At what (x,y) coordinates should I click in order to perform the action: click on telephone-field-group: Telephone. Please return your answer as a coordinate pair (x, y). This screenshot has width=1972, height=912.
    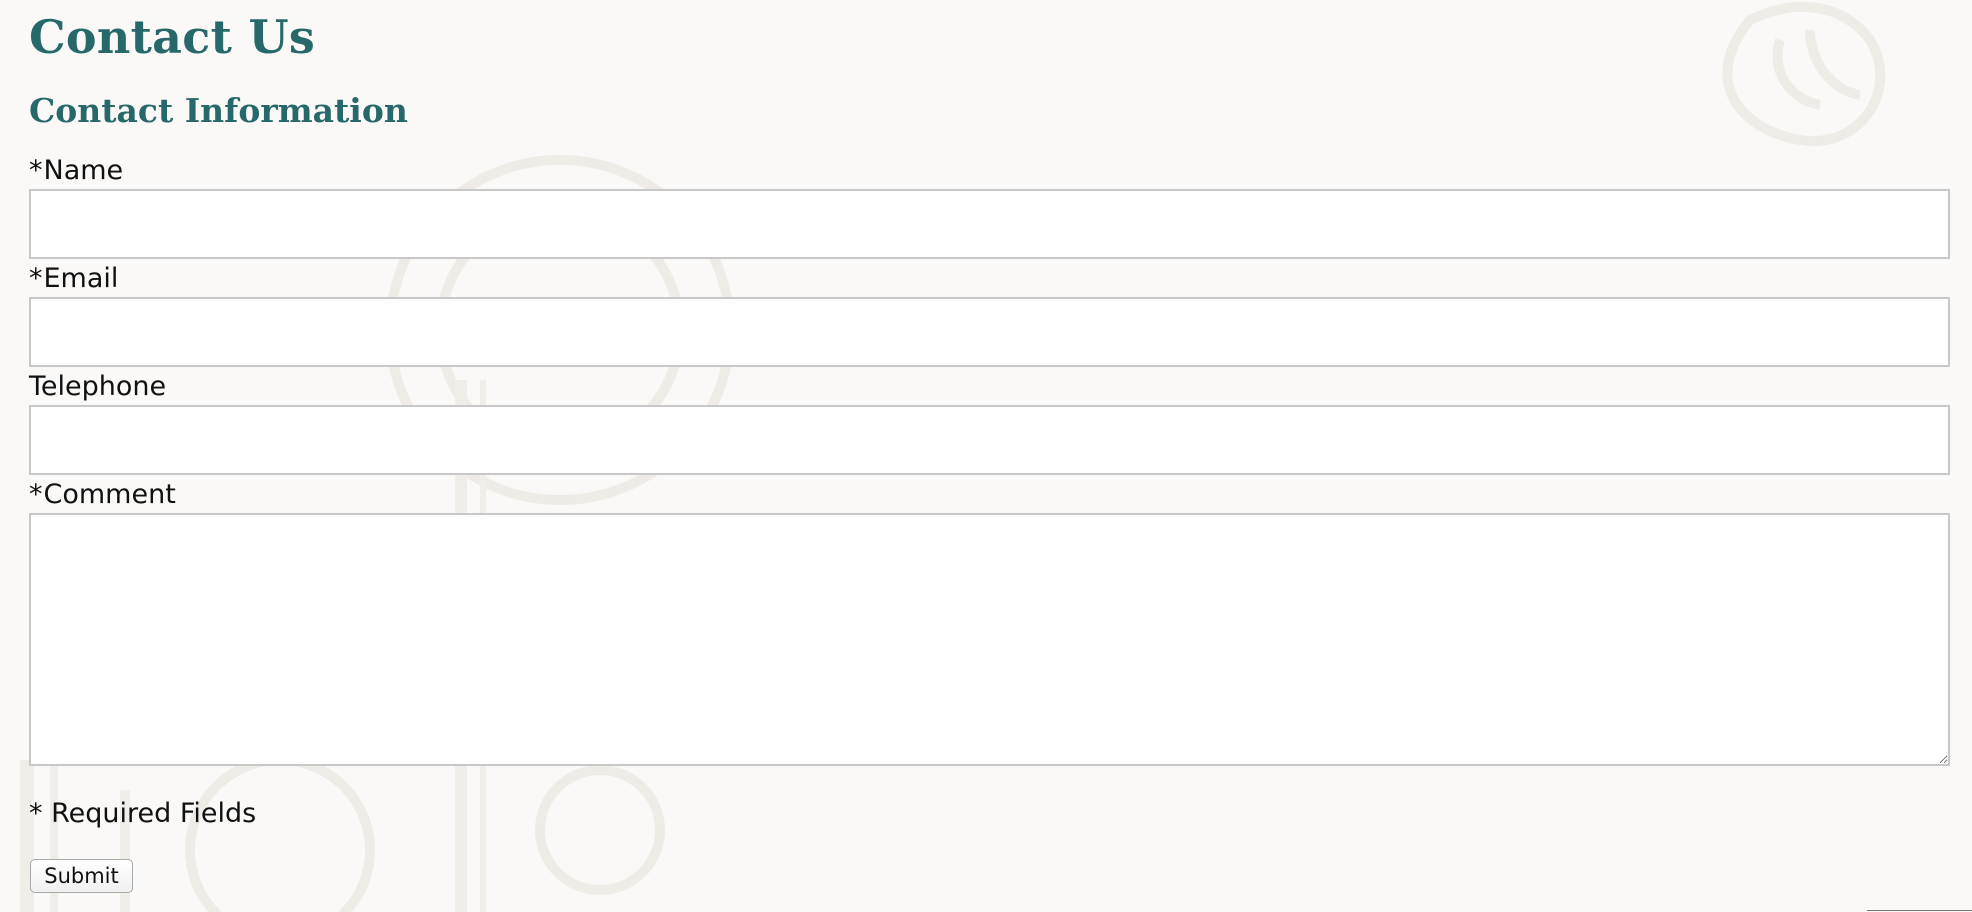
    Looking at the image, I should click on (989, 423).